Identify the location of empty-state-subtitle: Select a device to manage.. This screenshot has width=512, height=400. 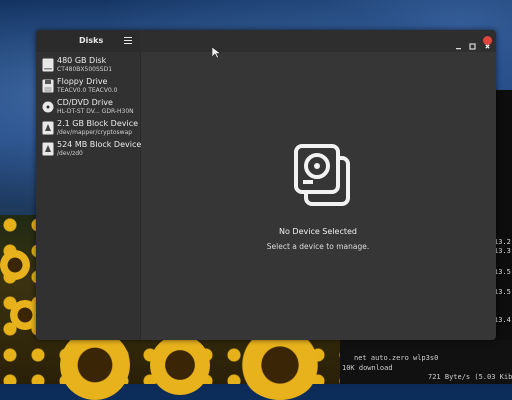
(318, 246).